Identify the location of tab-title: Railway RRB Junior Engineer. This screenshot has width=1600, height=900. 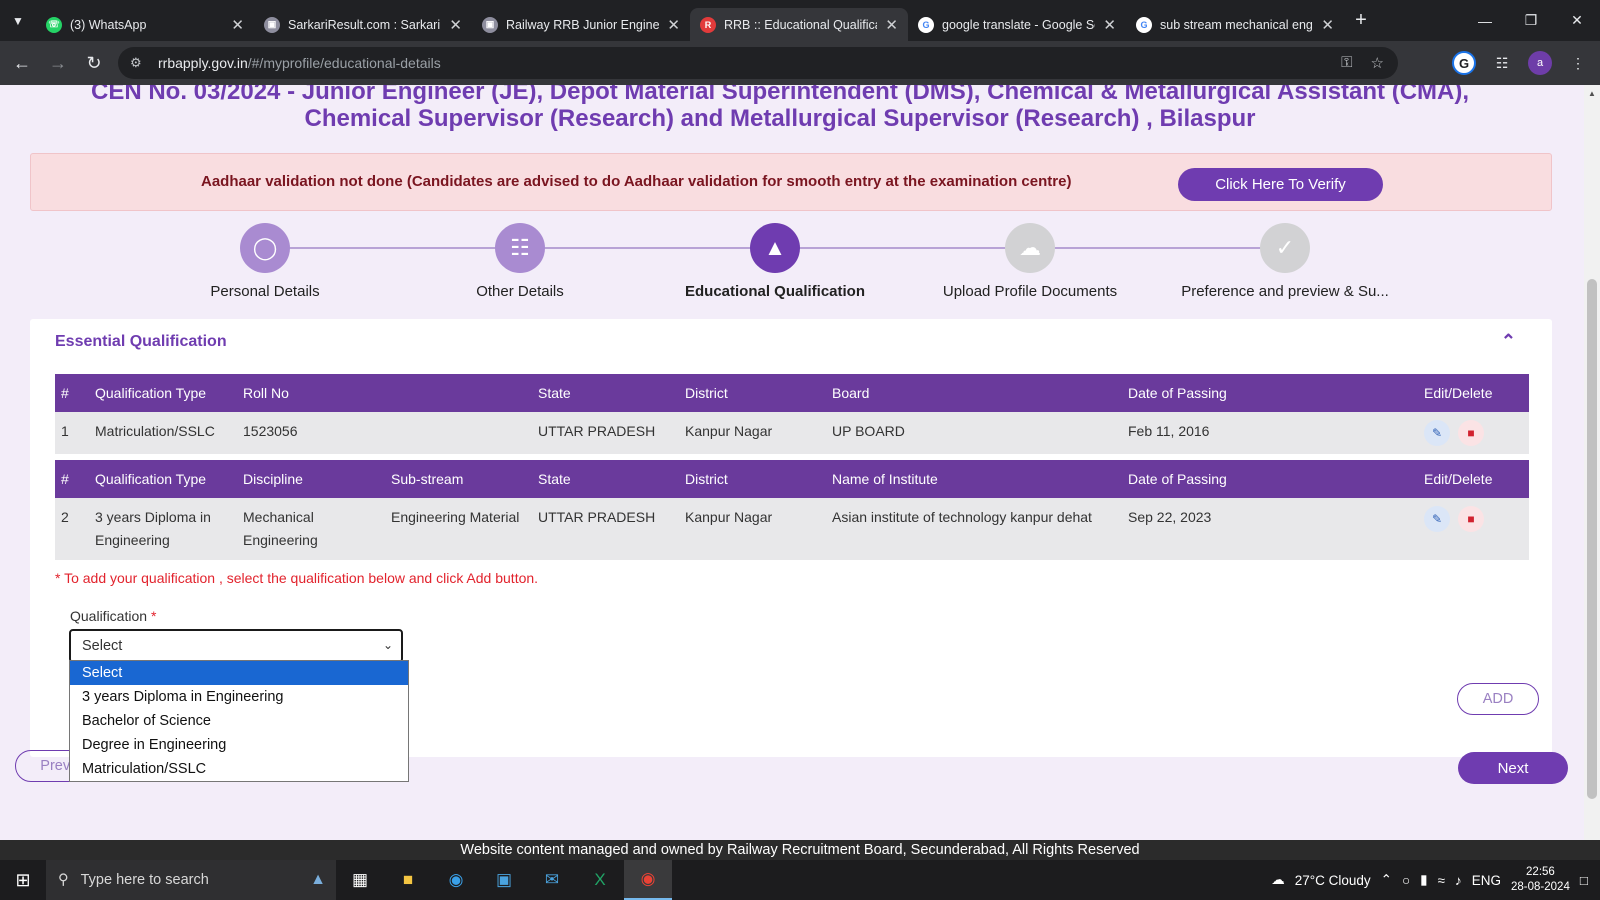
(583, 24).